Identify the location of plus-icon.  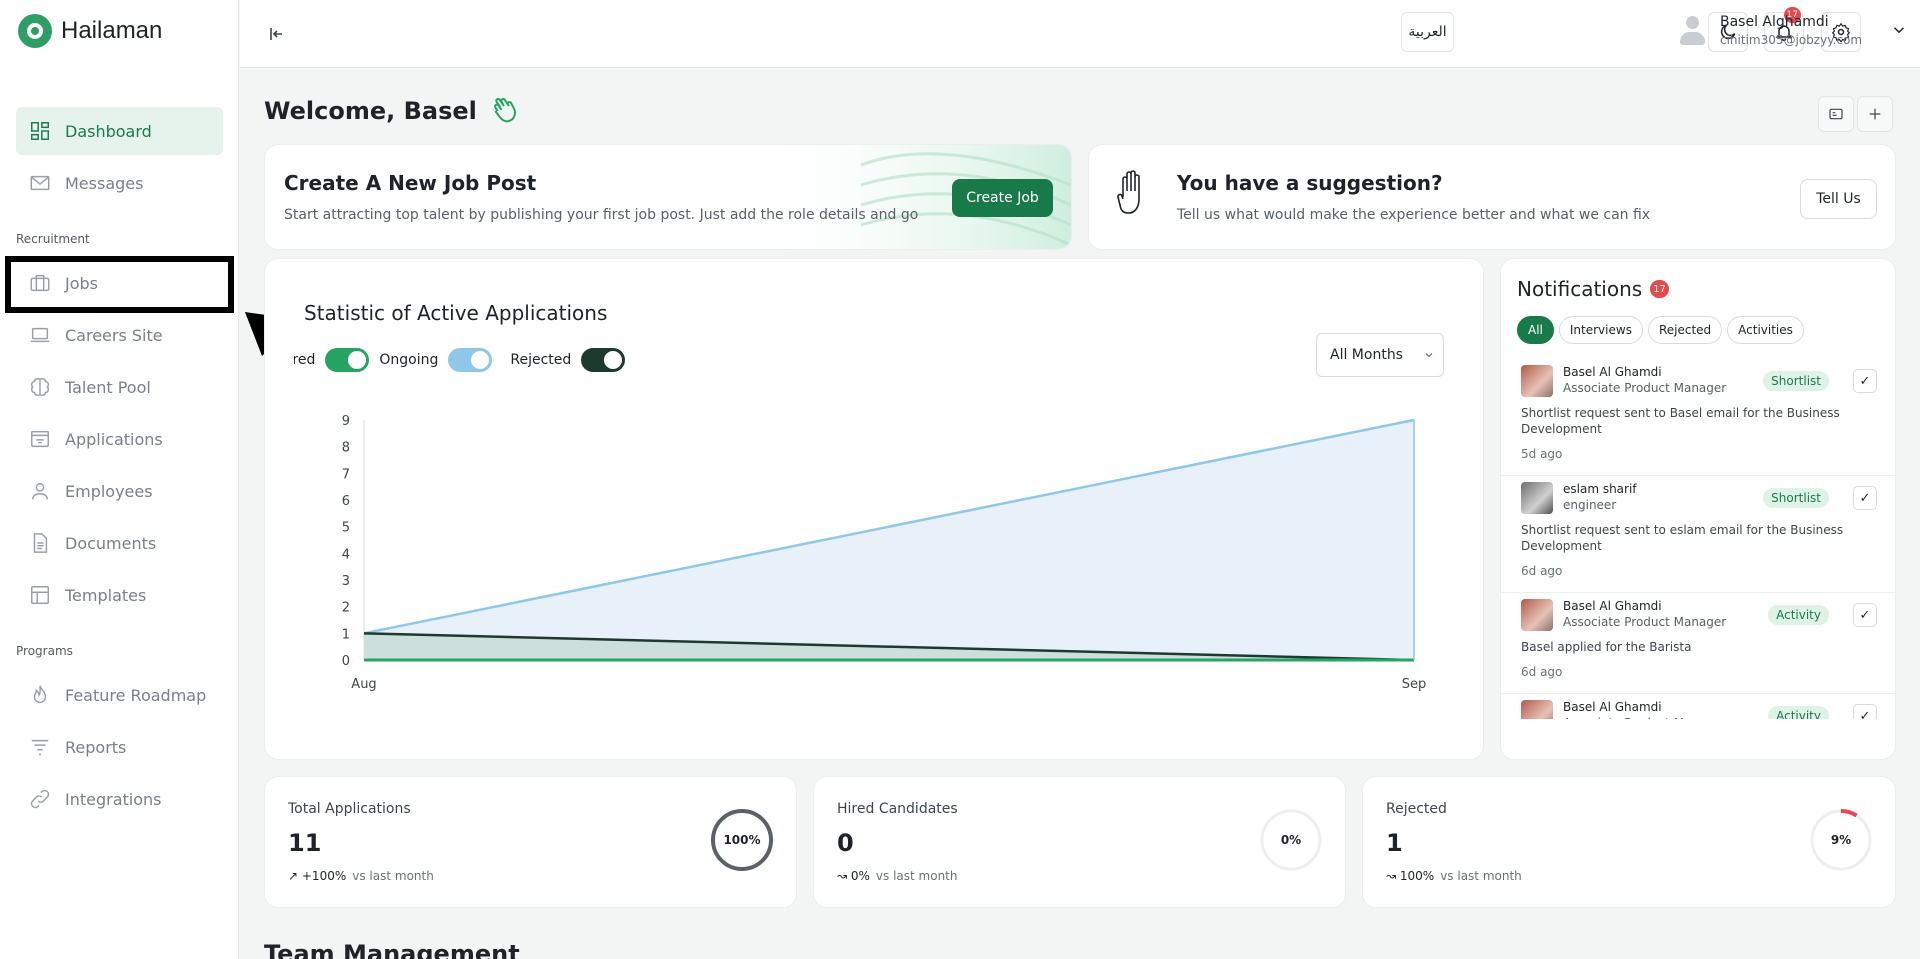
(1875, 114).